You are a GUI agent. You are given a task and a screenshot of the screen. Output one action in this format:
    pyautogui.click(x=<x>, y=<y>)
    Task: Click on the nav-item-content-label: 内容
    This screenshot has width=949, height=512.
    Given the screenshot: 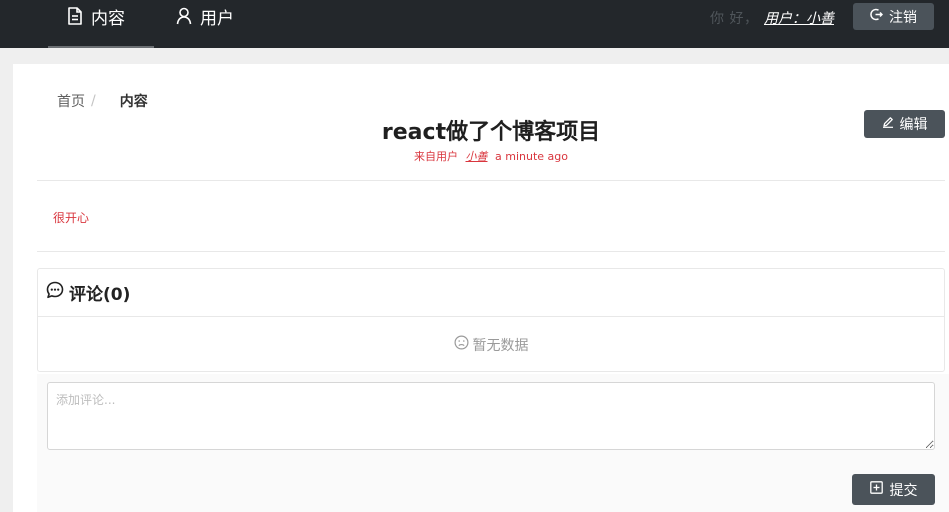 What is the action you would take?
    pyautogui.click(x=108, y=18)
    